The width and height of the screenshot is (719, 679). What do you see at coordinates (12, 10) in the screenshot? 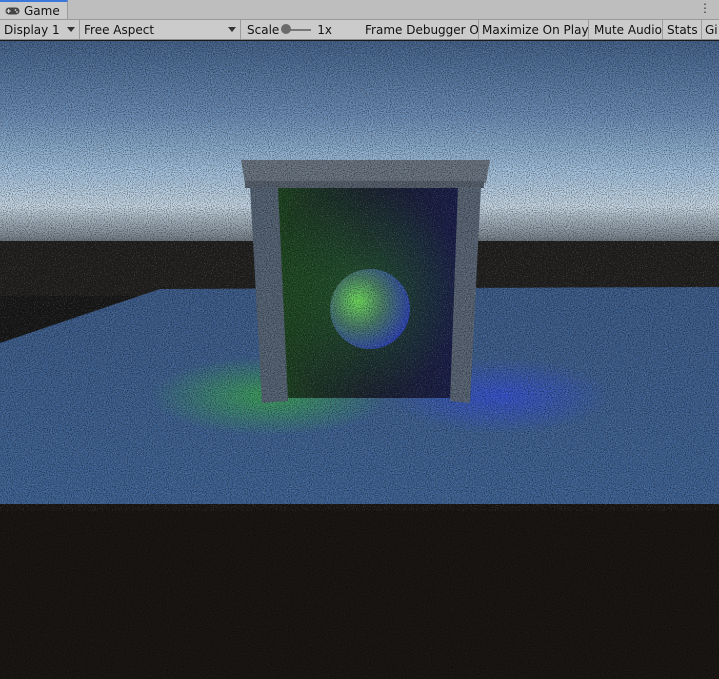
I see `gamepad-icon` at bounding box center [12, 10].